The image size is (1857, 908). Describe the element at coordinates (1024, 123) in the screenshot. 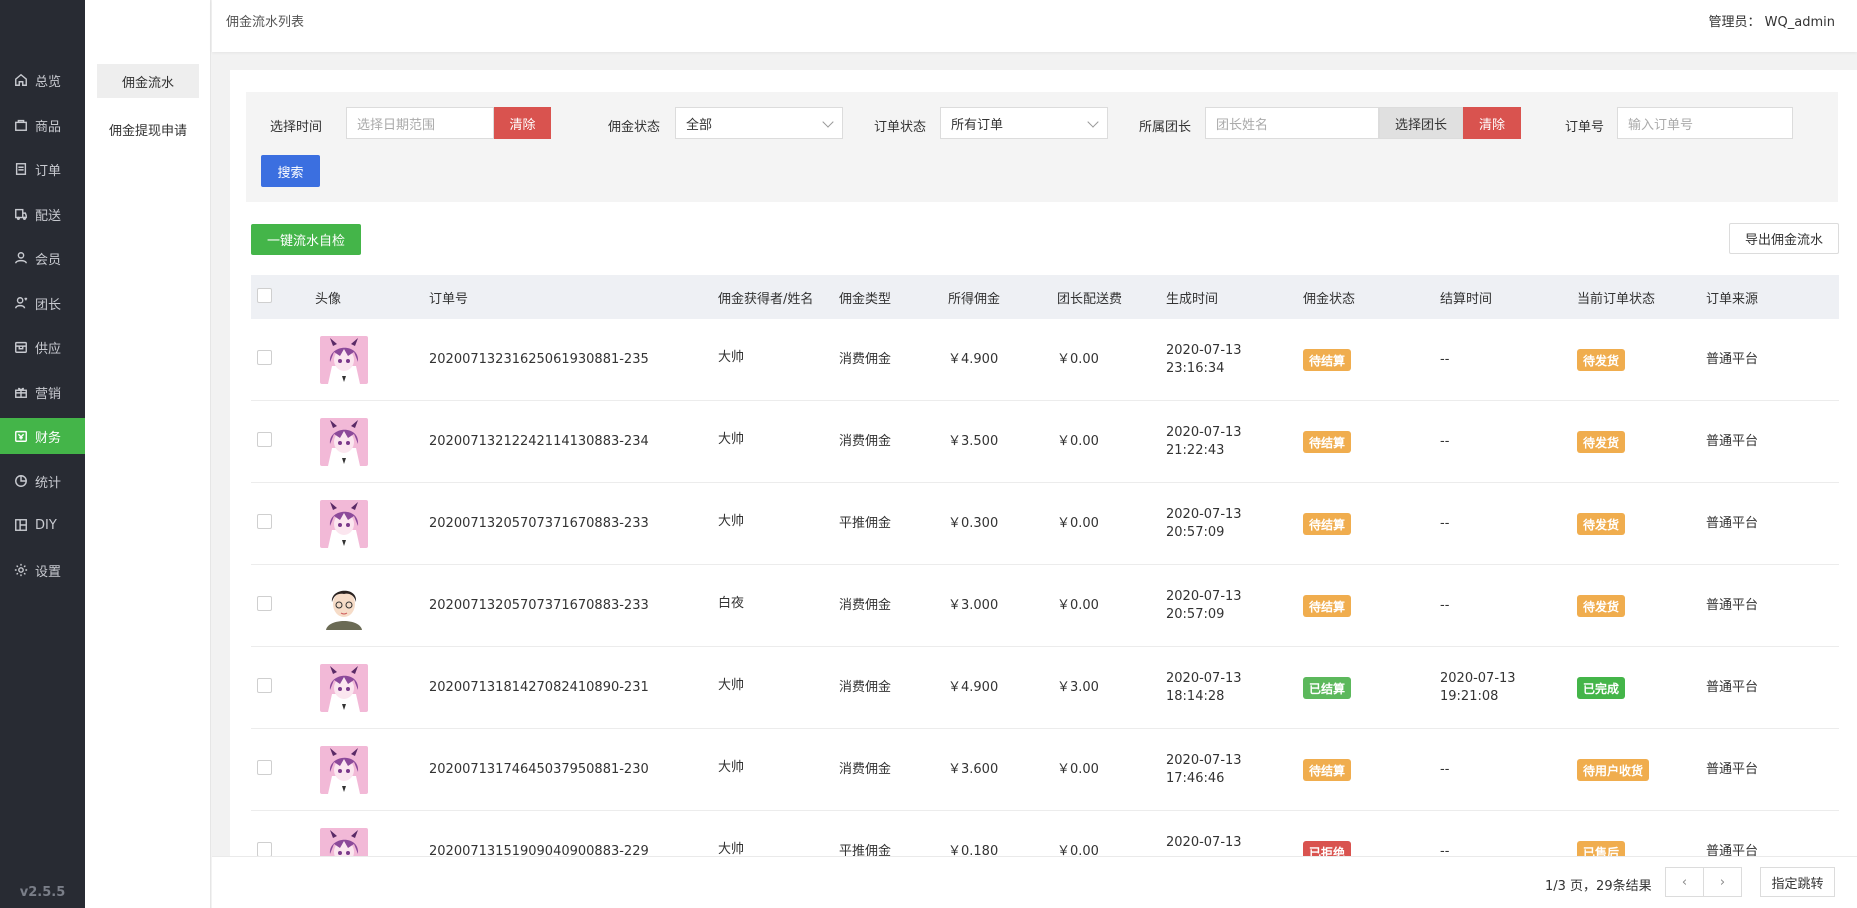

I see `order-status-select: 所有订单` at that location.